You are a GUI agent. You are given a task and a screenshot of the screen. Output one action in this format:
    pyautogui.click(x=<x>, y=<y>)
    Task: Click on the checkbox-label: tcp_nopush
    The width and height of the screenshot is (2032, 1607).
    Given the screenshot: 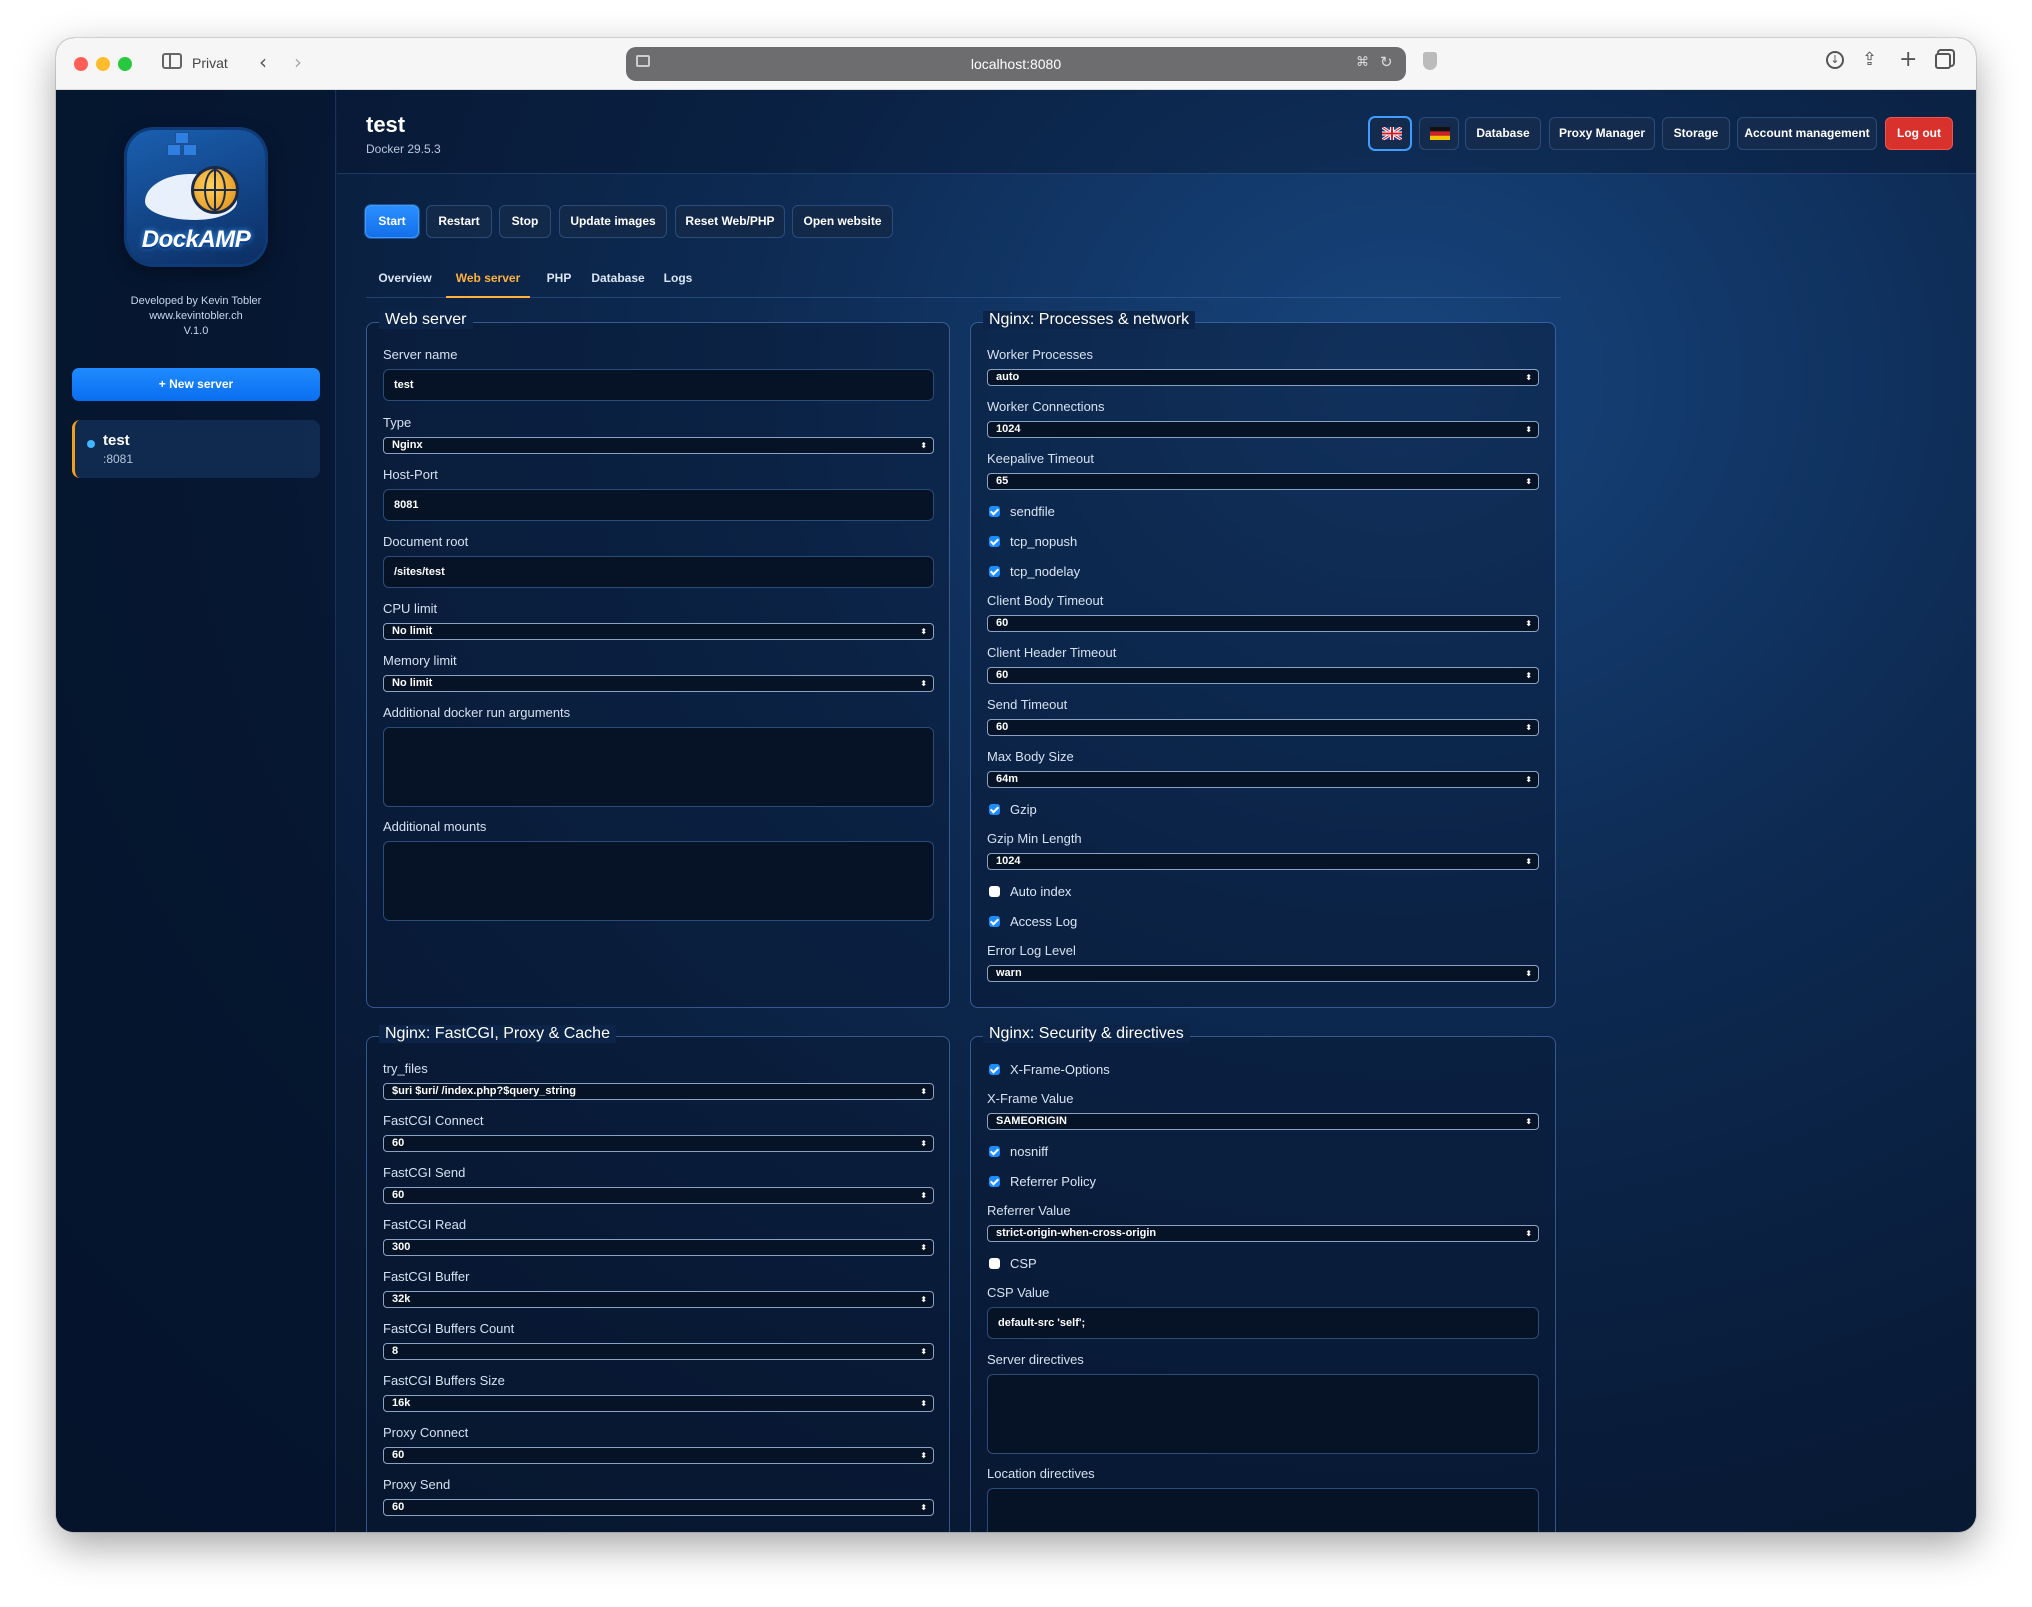 What is the action you would take?
    pyautogui.click(x=1044, y=541)
    